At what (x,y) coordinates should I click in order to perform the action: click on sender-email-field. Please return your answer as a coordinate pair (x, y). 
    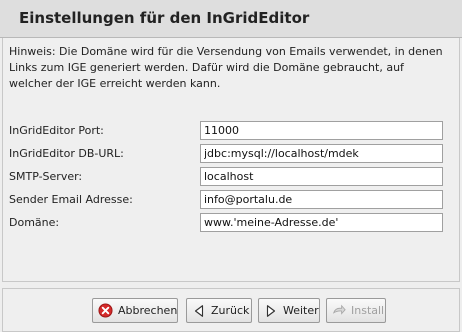
    Looking at the image, I should click on (321, 199).